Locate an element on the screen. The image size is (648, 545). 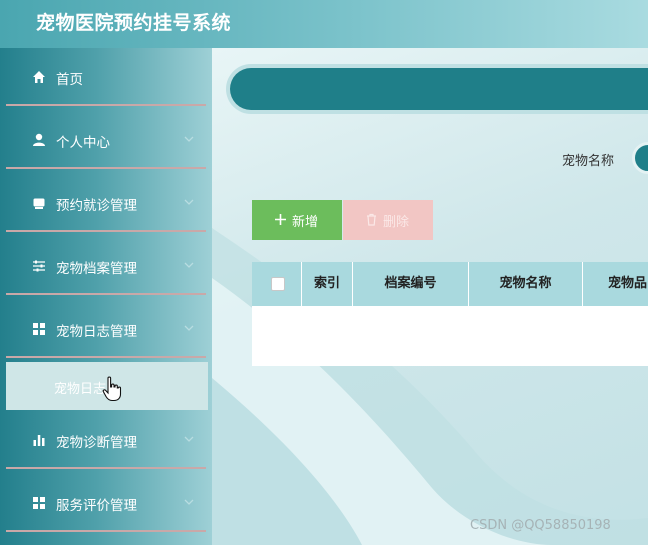
sidebar-item-label: 个人中心 is located at coordinates (83, 143).